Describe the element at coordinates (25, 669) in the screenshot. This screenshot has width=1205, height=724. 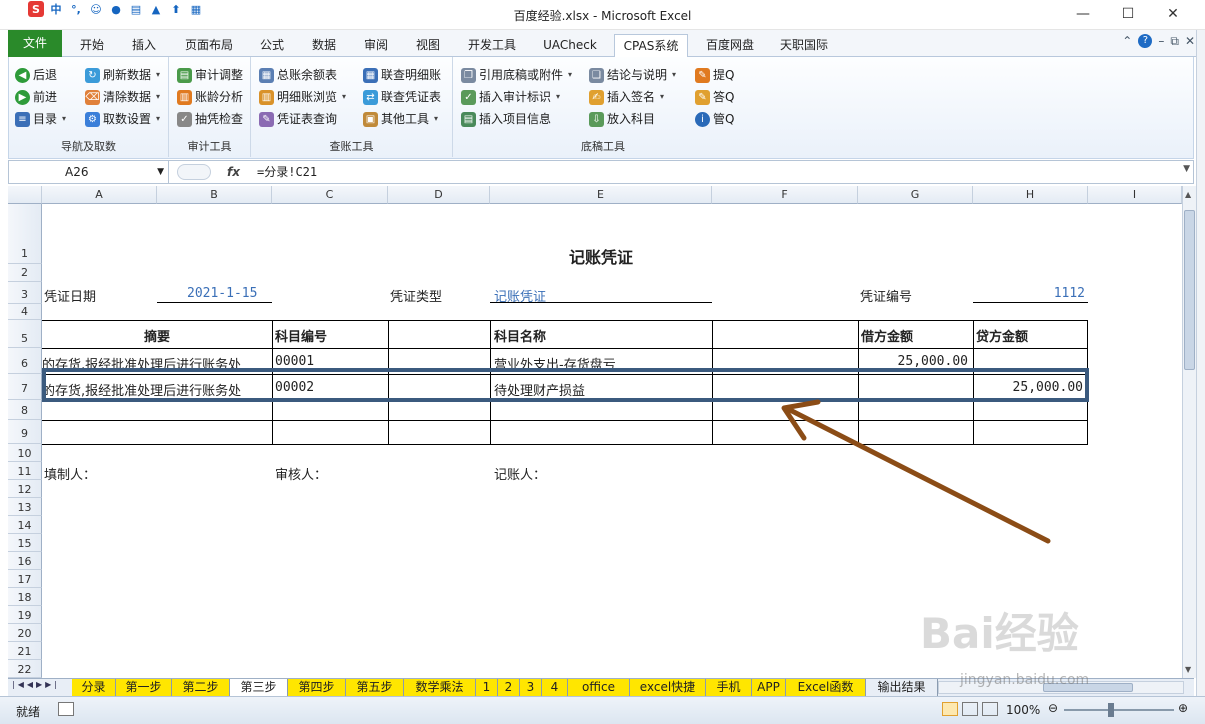
I see `row-header-22: 22` at that location.